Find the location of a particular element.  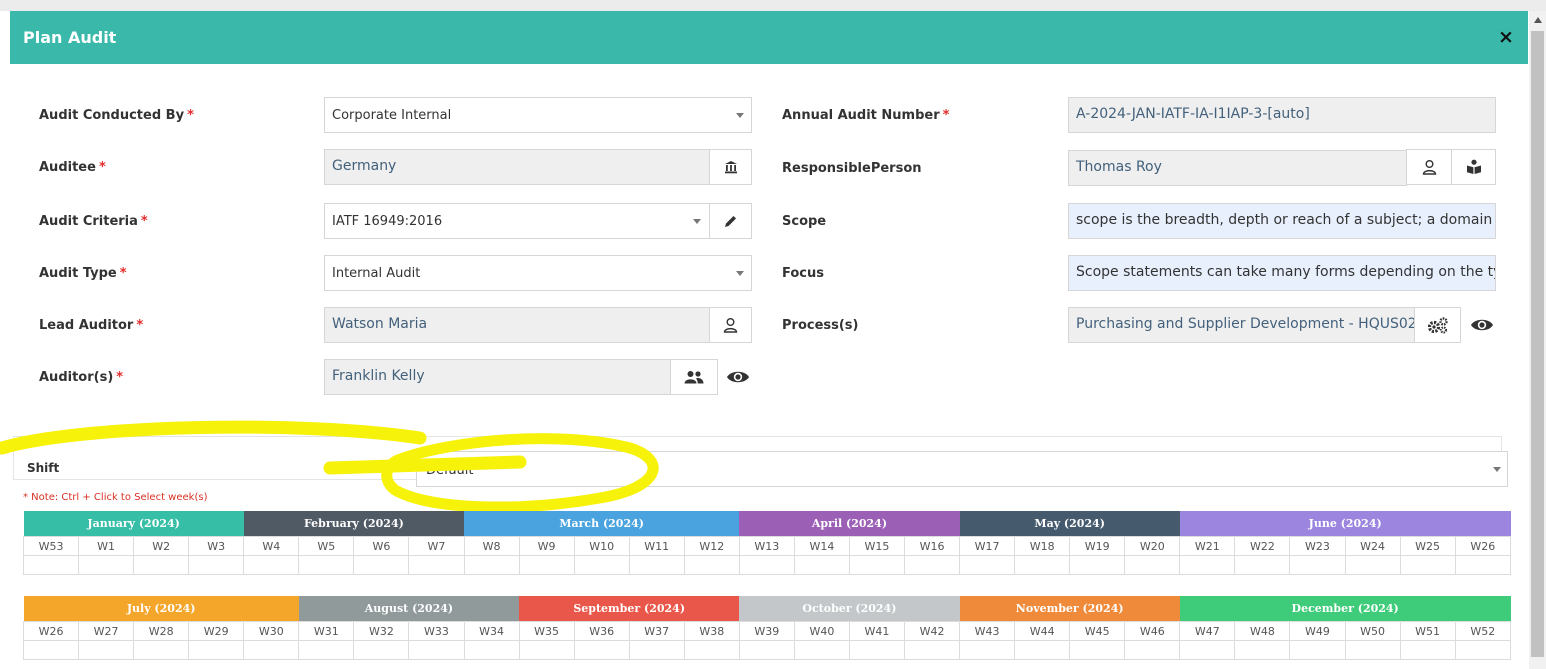

auditors-field: Franklin Kelly is located at coordinates (497, 377).